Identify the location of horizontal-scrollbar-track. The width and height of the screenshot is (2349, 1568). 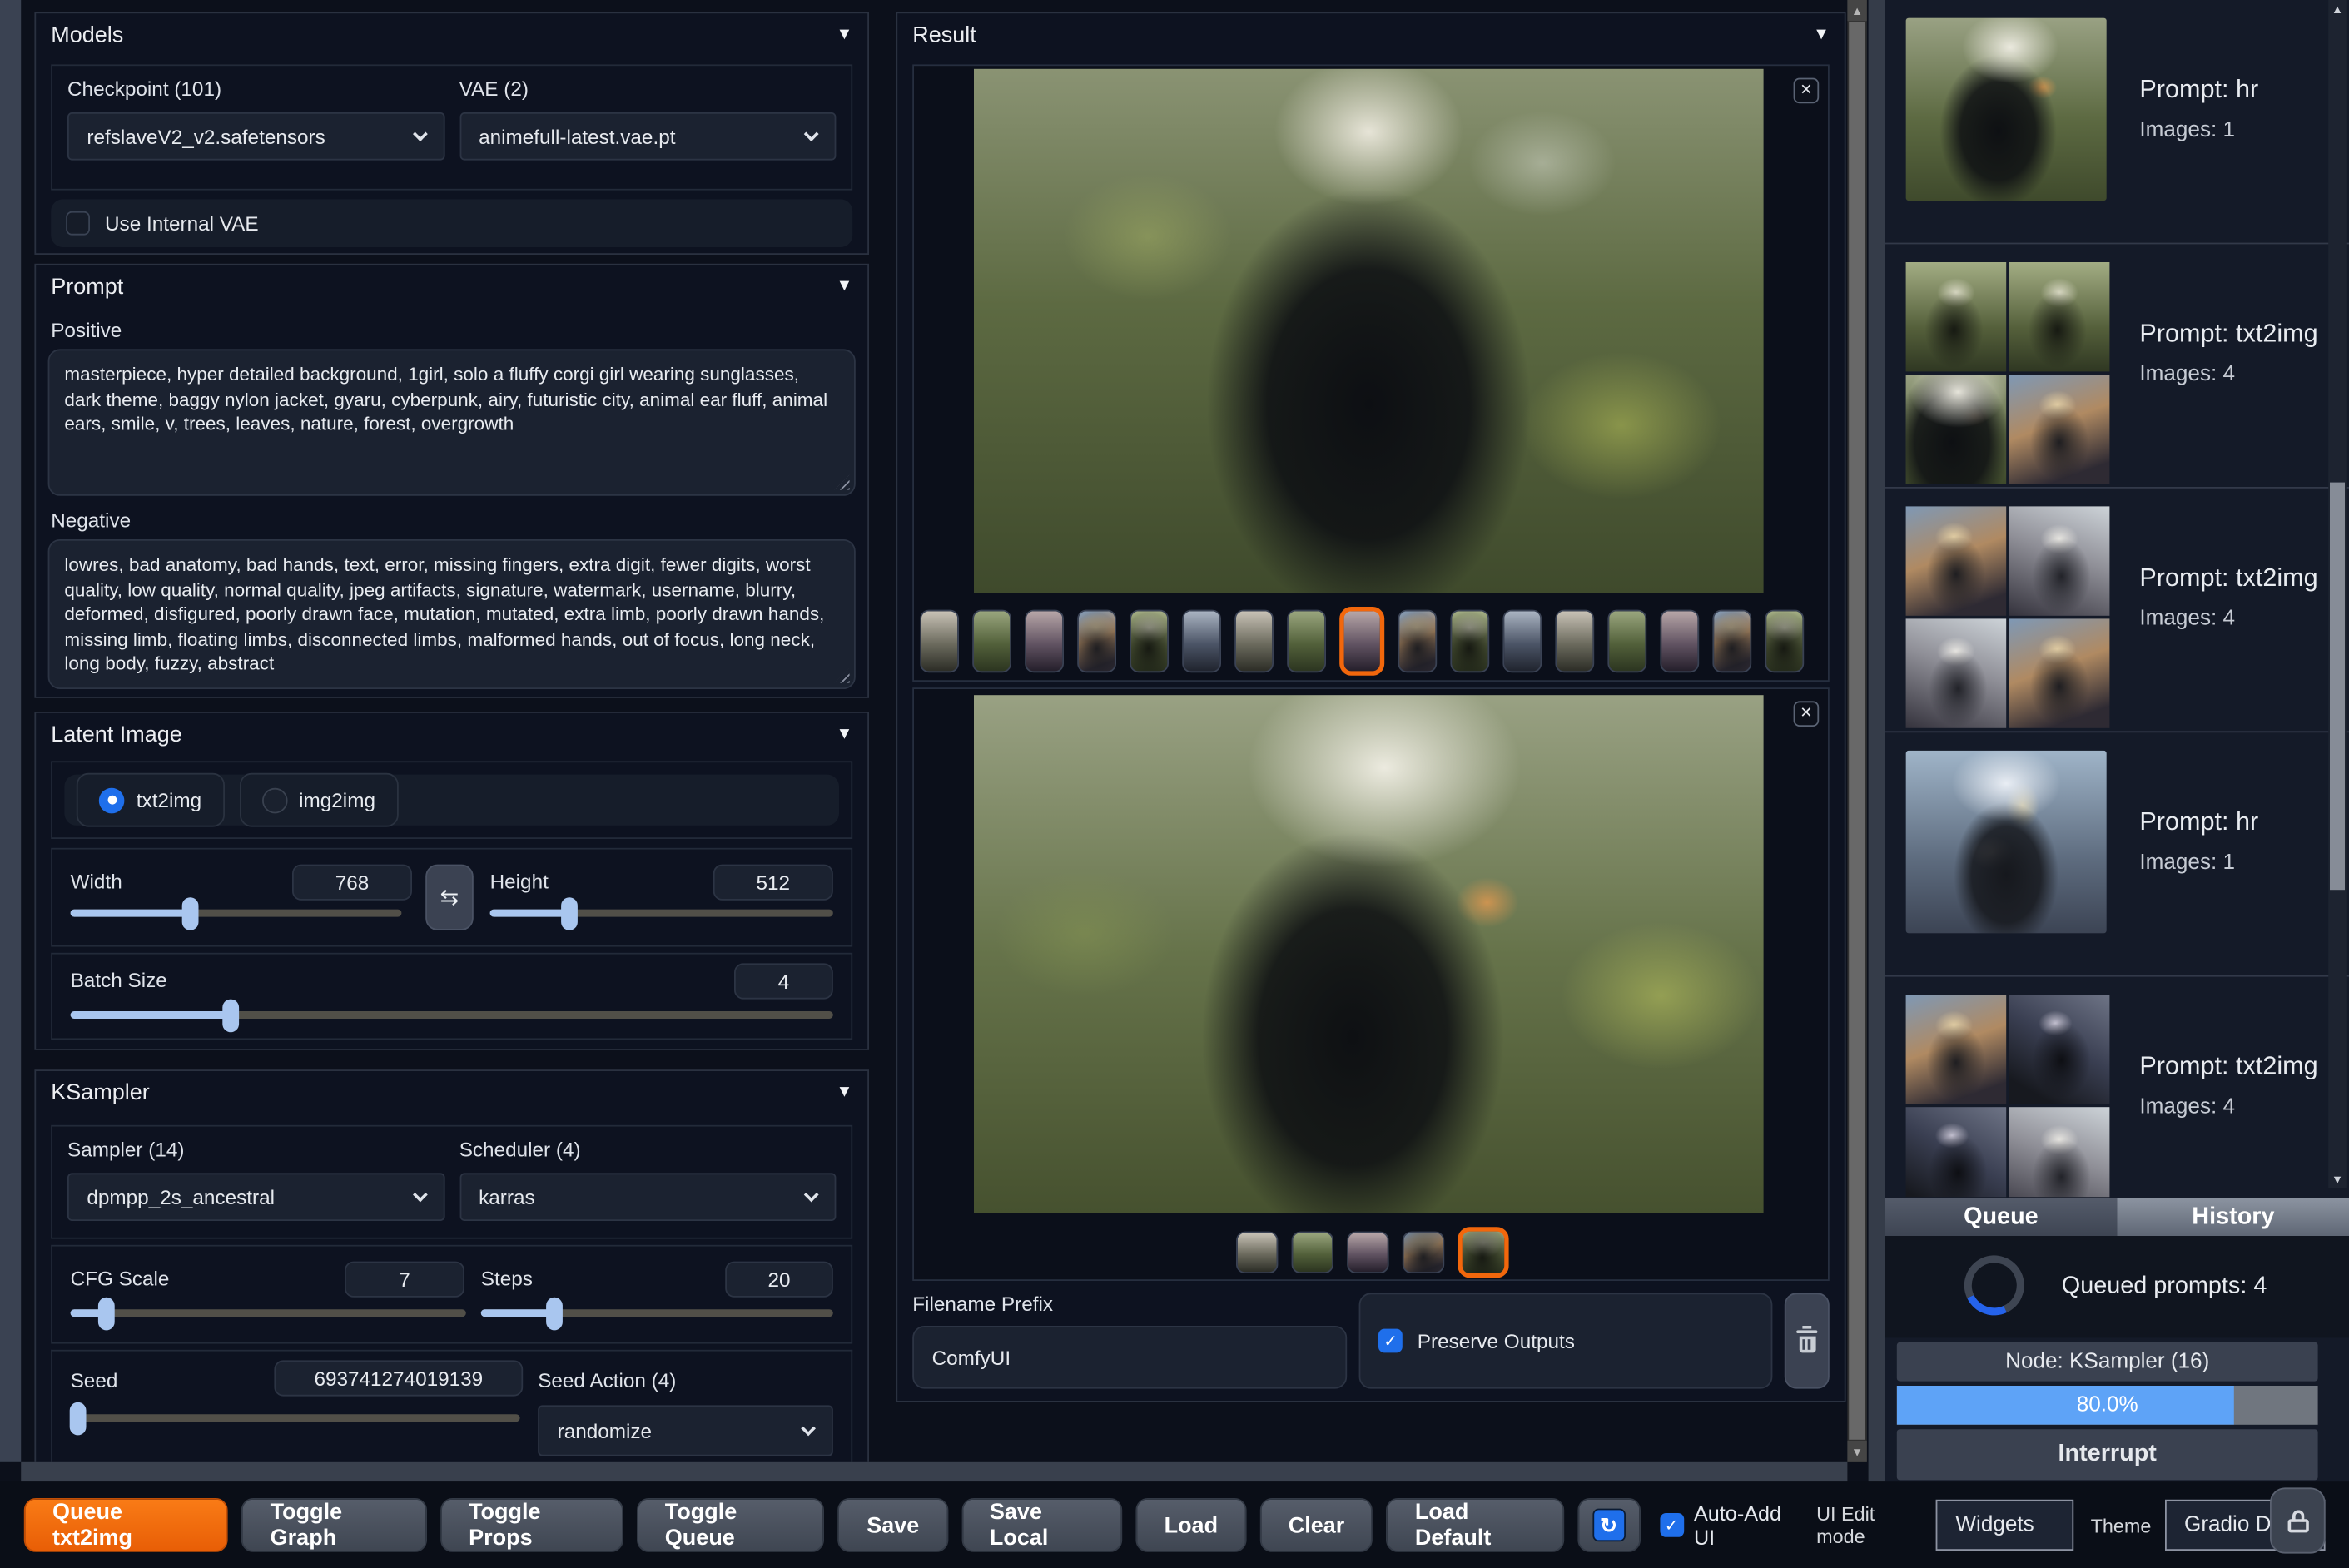
(934, 1471).